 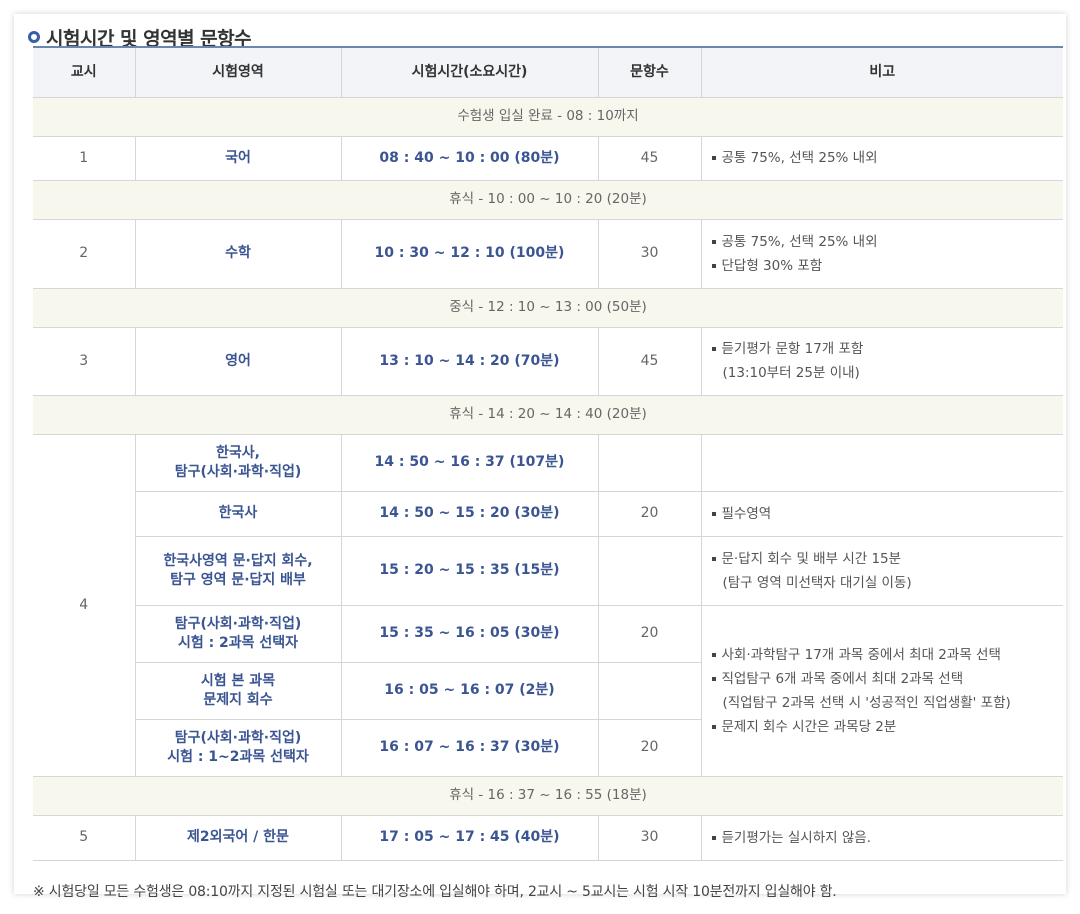 What do you see at coordinates (469, 158) in the screenshot?
I see `time-cell: 08 : 40 ~ 10 : 00 (80분)` at bounding box center [469, 158].